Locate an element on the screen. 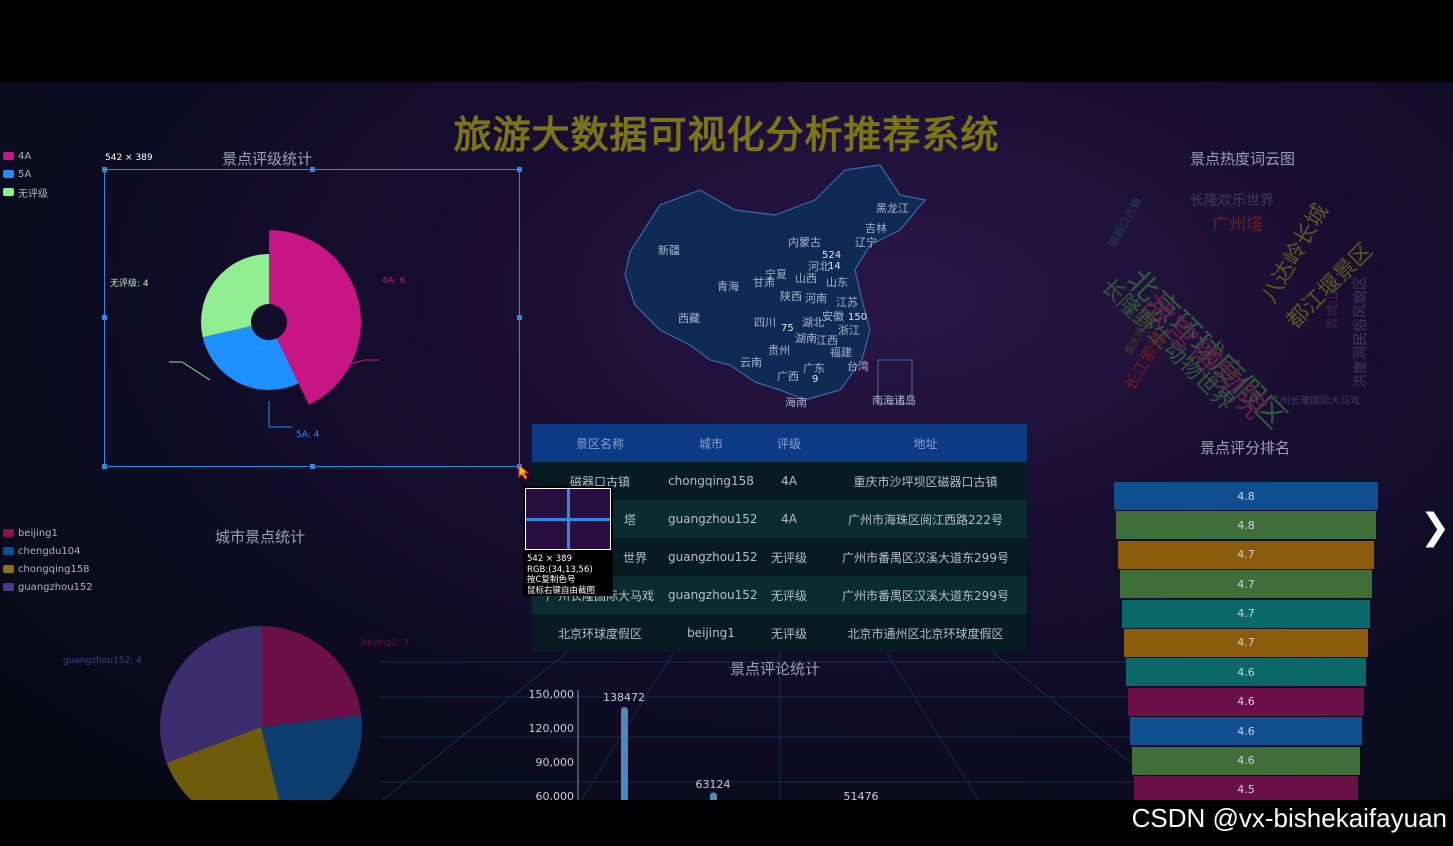  word: 洪崖洞民俗风貌区 is located at coordinates (1360, 332).